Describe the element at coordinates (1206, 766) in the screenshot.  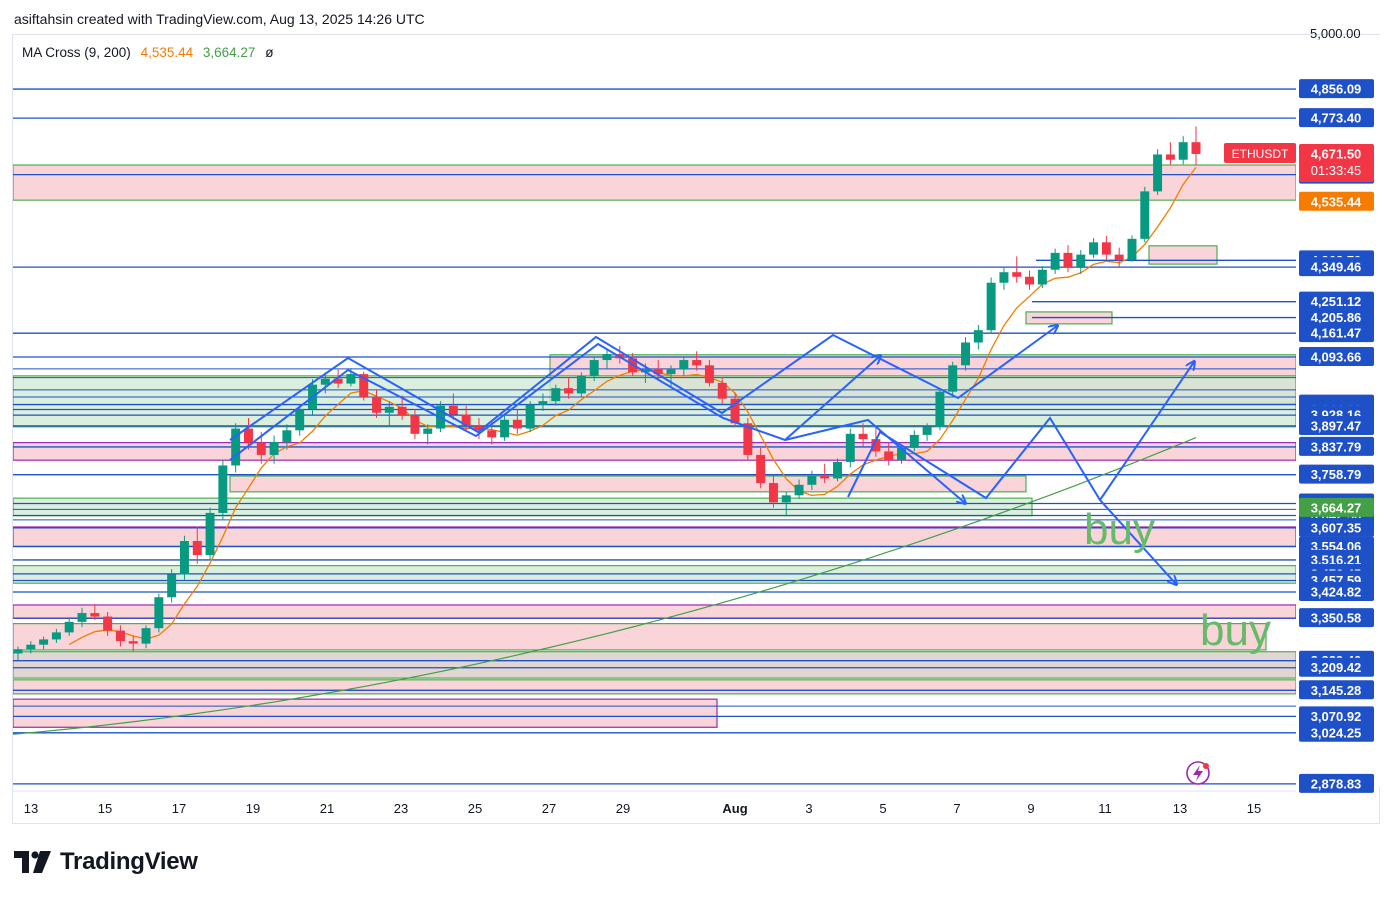
I see `alert-icon-dot` at that location.